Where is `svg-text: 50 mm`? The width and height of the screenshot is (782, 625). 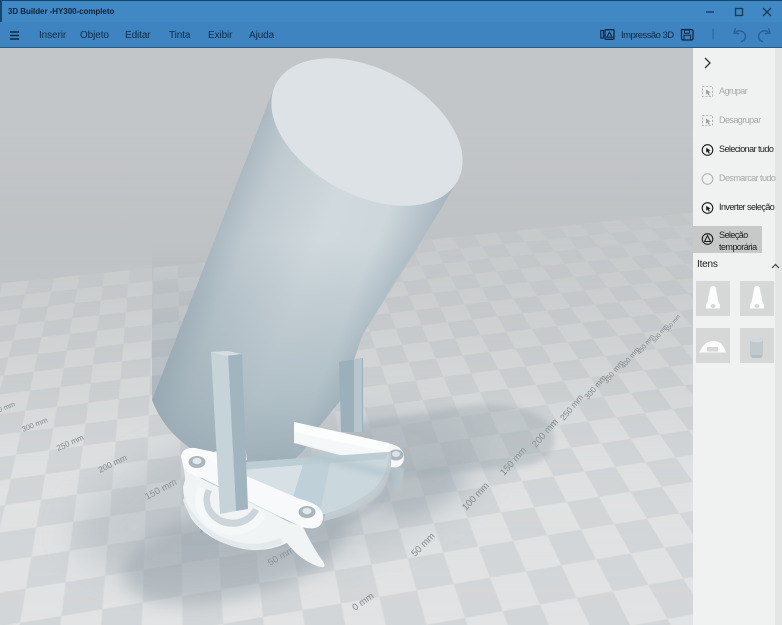 svg-text: 50 mm is located at coordinates (423, 545).